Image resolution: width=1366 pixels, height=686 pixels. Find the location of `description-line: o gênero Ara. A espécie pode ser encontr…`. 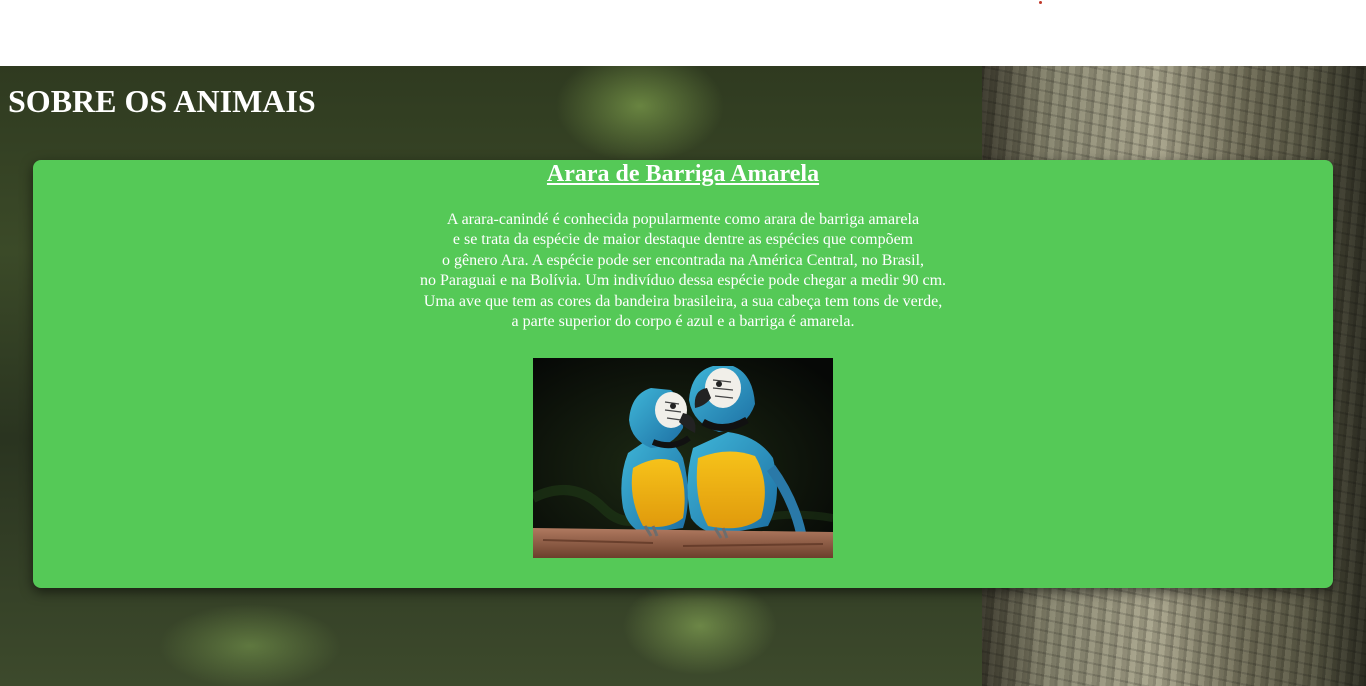

description-line: o gênero Ara. A espécie pode ser encontr… is located at coordinates (683, 260).